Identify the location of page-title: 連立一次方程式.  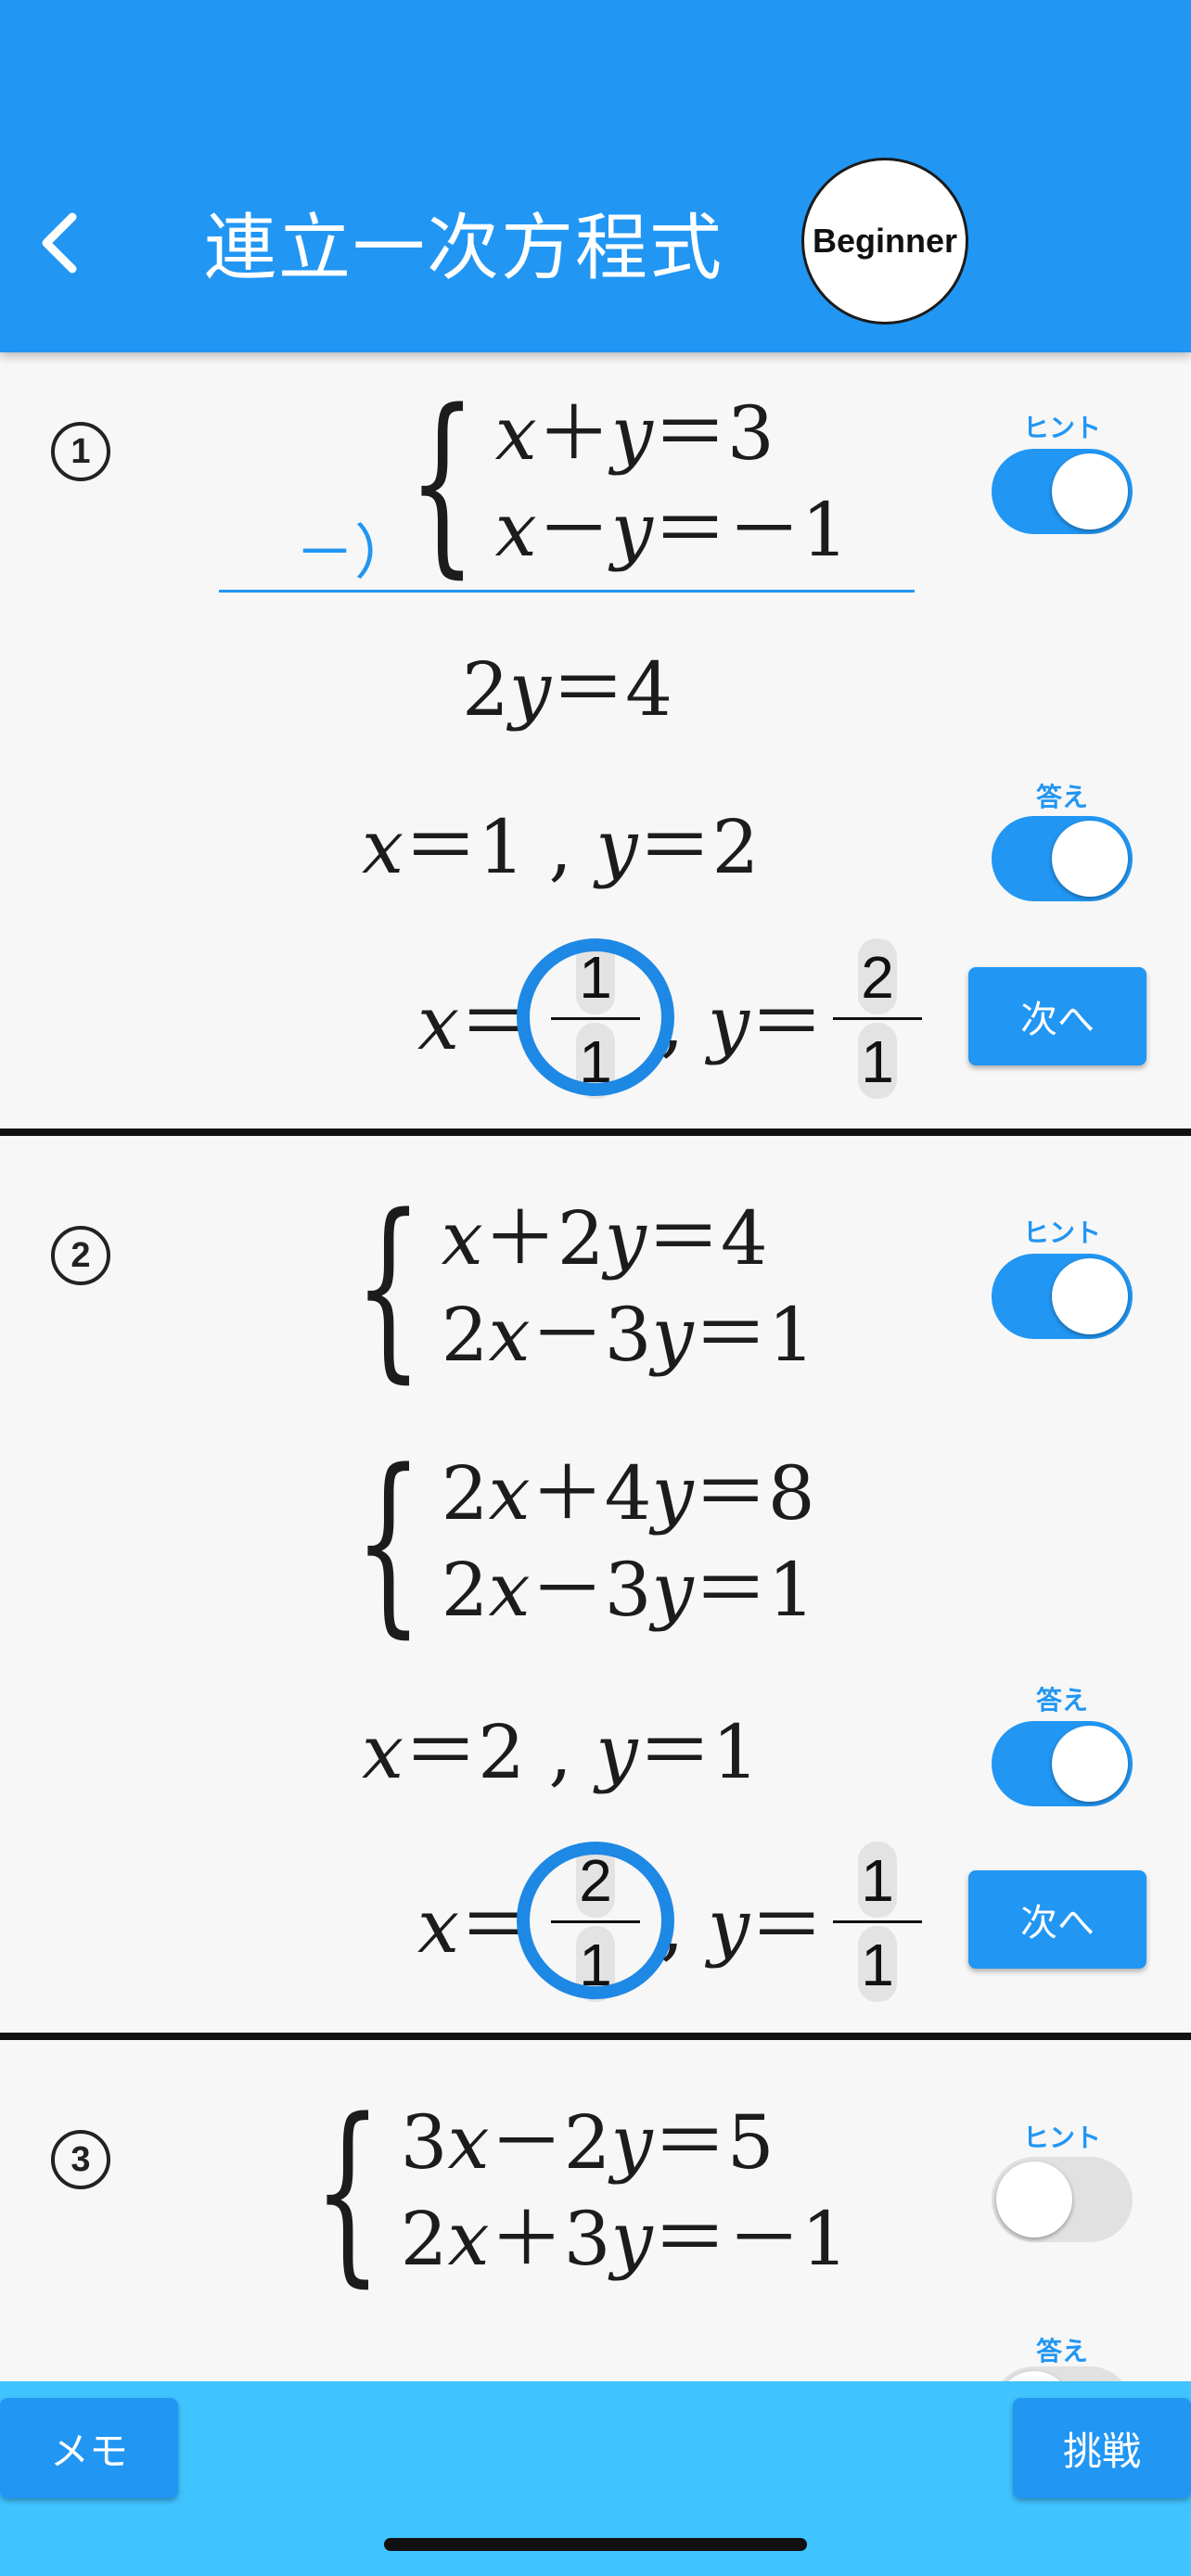
(464, 249).